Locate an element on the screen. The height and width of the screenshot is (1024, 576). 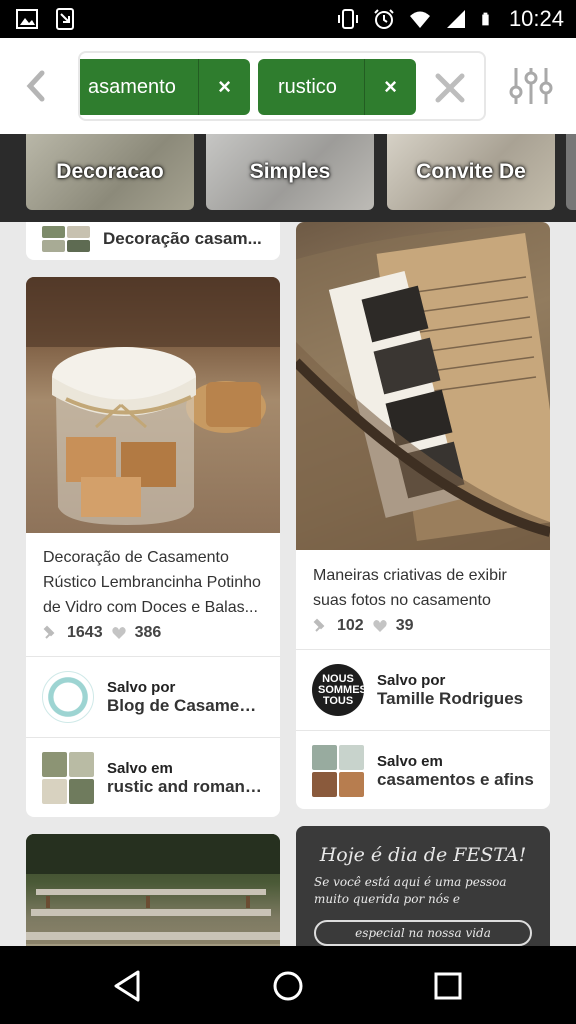
board-name: casamentos e afins is located at coordinates (455, 779).